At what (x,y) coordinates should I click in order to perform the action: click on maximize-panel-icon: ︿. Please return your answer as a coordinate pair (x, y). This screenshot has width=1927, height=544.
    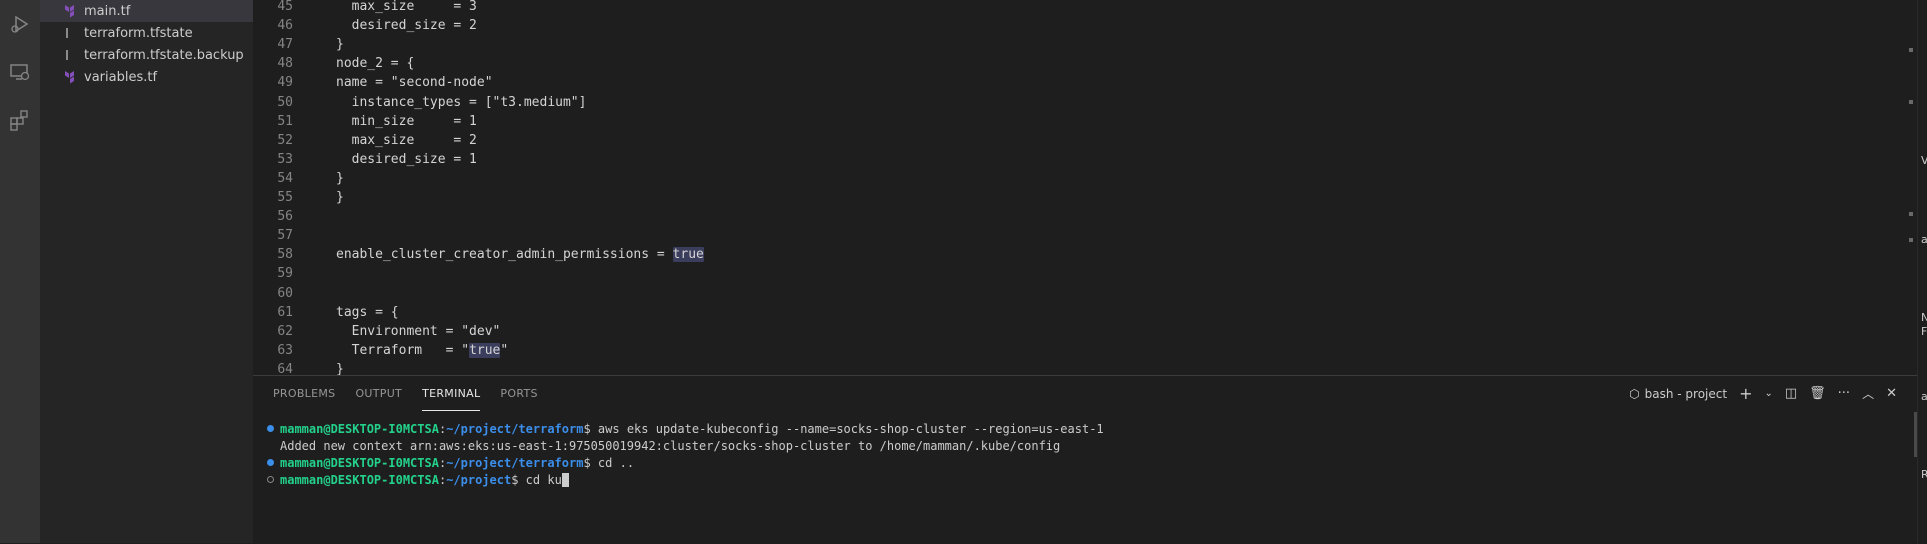
    Looking at the image, I should click on (1868, 393).